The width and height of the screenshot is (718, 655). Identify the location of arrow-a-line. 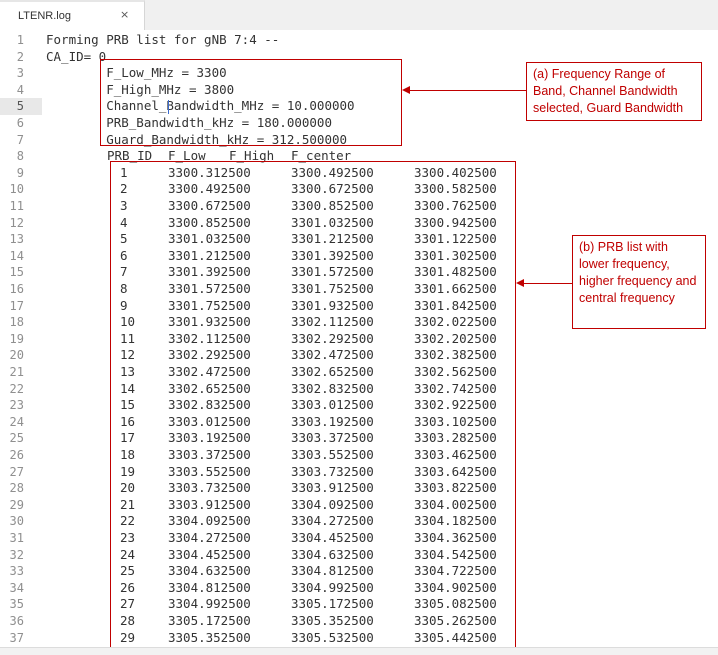
(467, 90).